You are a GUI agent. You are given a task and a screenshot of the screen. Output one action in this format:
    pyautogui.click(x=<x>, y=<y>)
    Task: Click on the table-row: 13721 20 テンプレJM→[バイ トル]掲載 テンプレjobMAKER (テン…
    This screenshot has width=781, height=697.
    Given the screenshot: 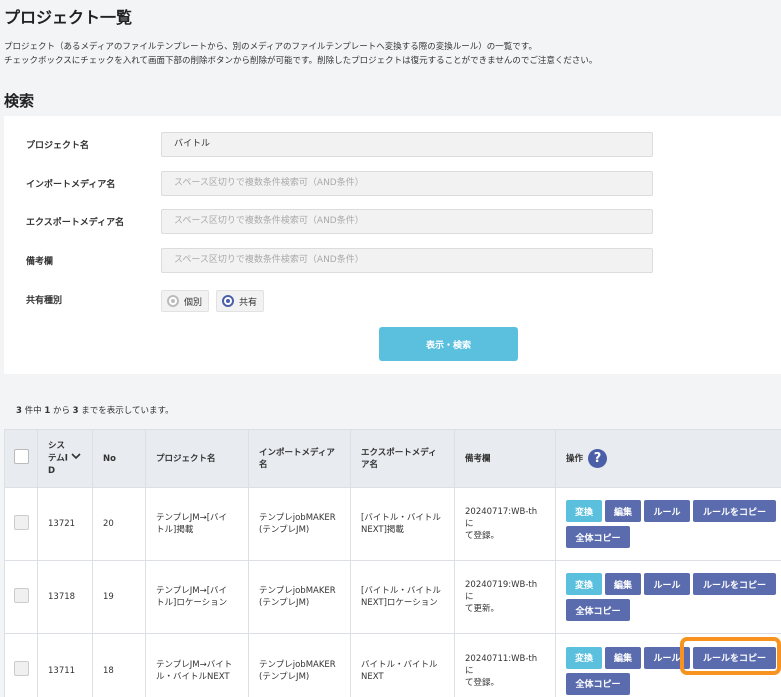 What is the action you would take?
    pyautogui.click(x=392, y=524)
    